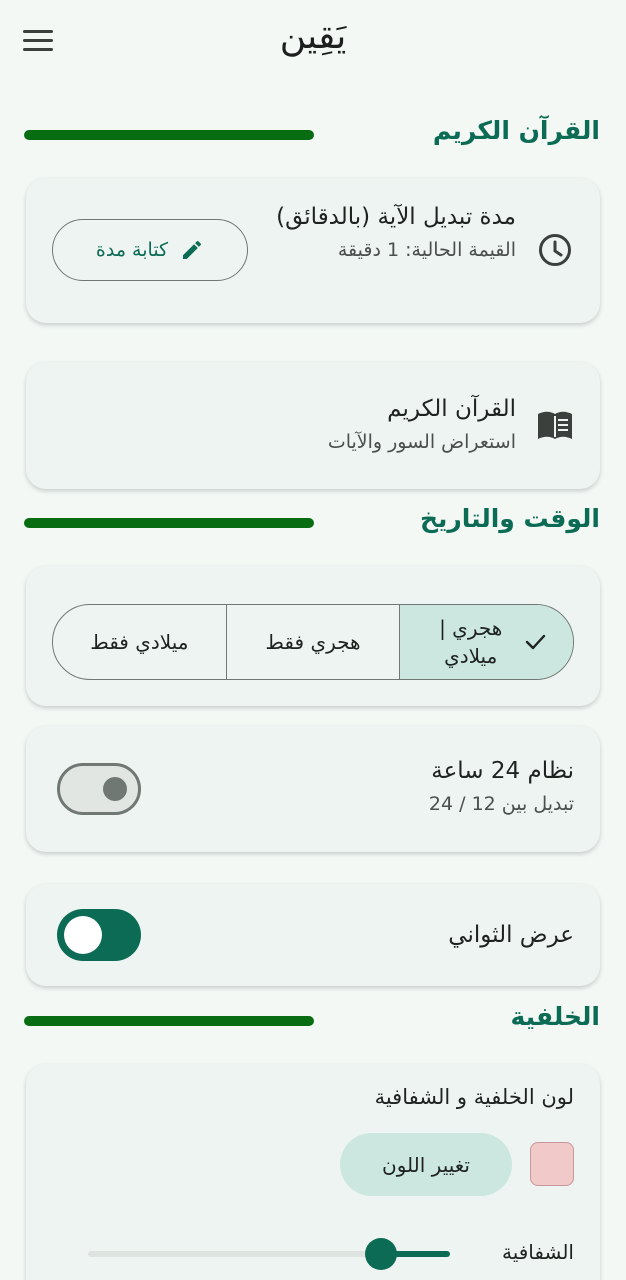 Image resolution: width=626 pixels, height=1280 pixels. I want to click on show-seconds-toggle, so click(99, 935).